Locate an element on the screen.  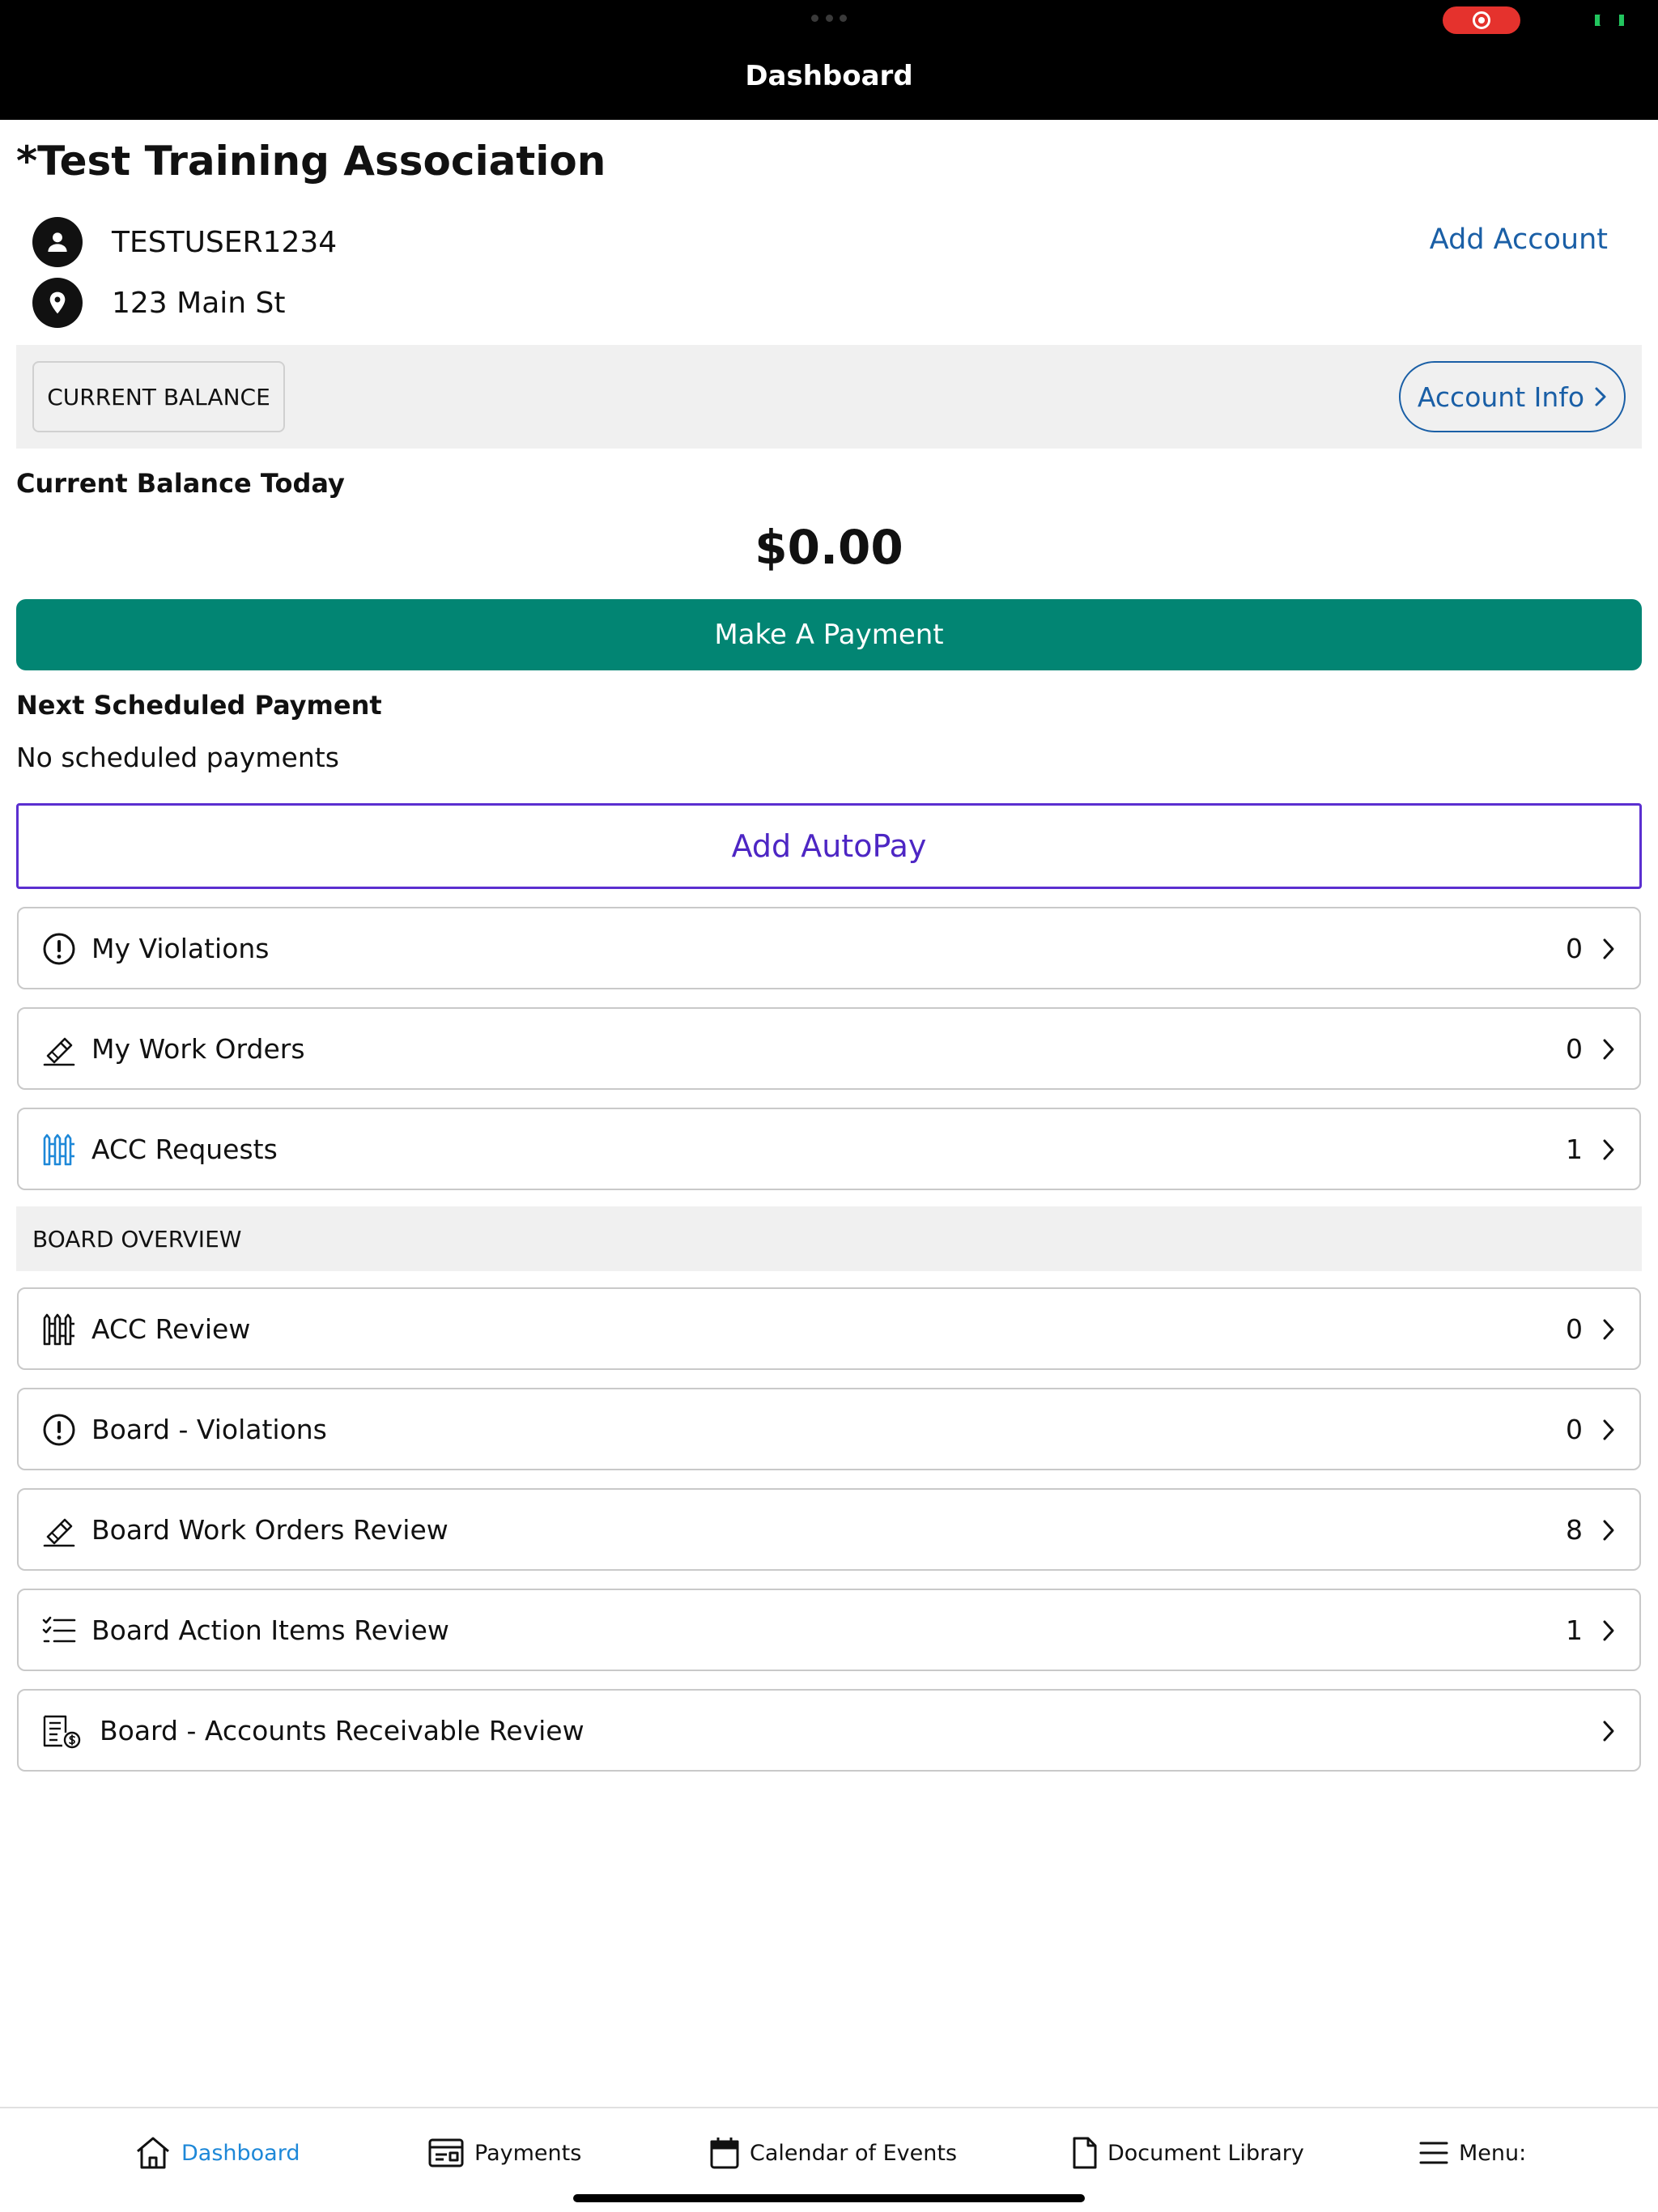
nav-payments: Payments is located at coordinates (504, 2153).